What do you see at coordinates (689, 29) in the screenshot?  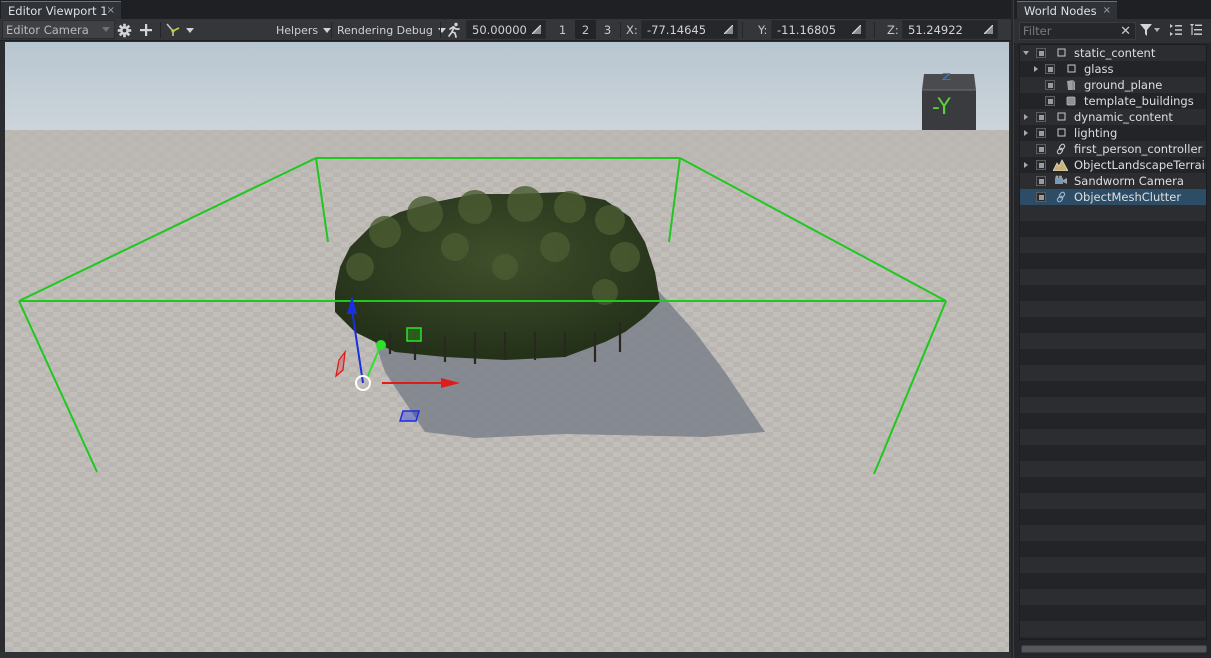 I see `x-position-field: -77.14645` at bounding box center [689, 29].